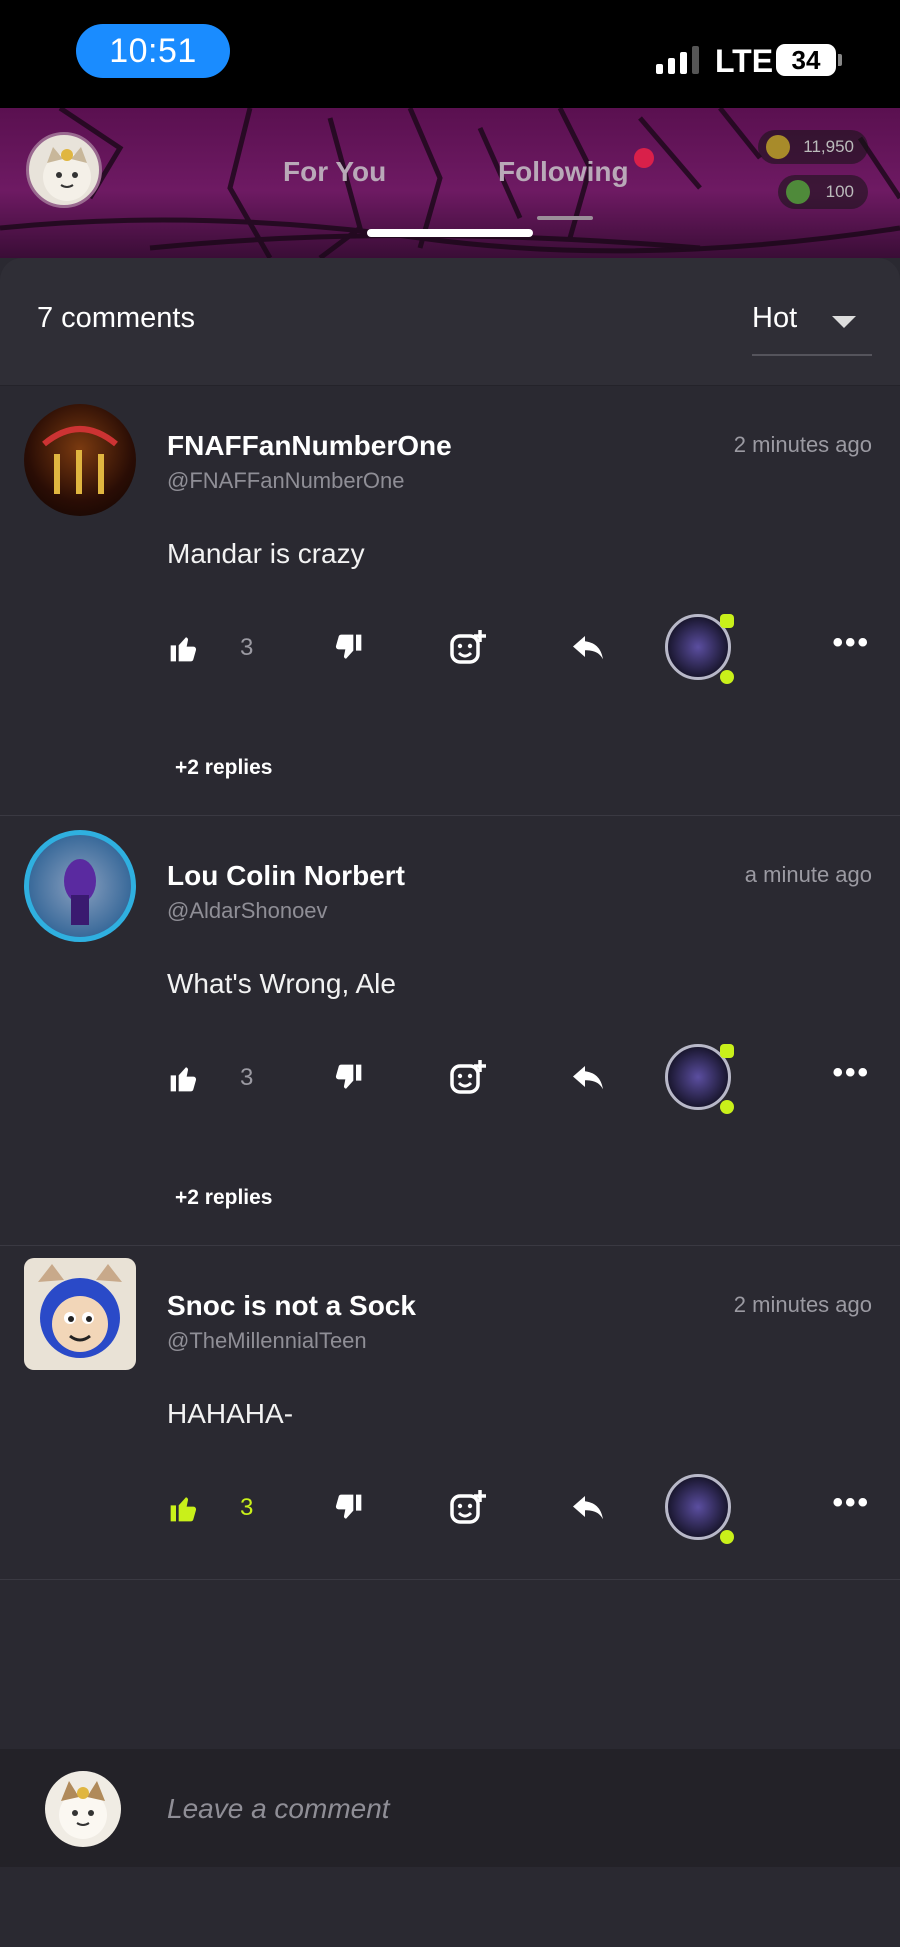  What do you see at coordinates (450, 233) in the screenshot?
I see `sheet-handle` at bounding box center [450, 233].